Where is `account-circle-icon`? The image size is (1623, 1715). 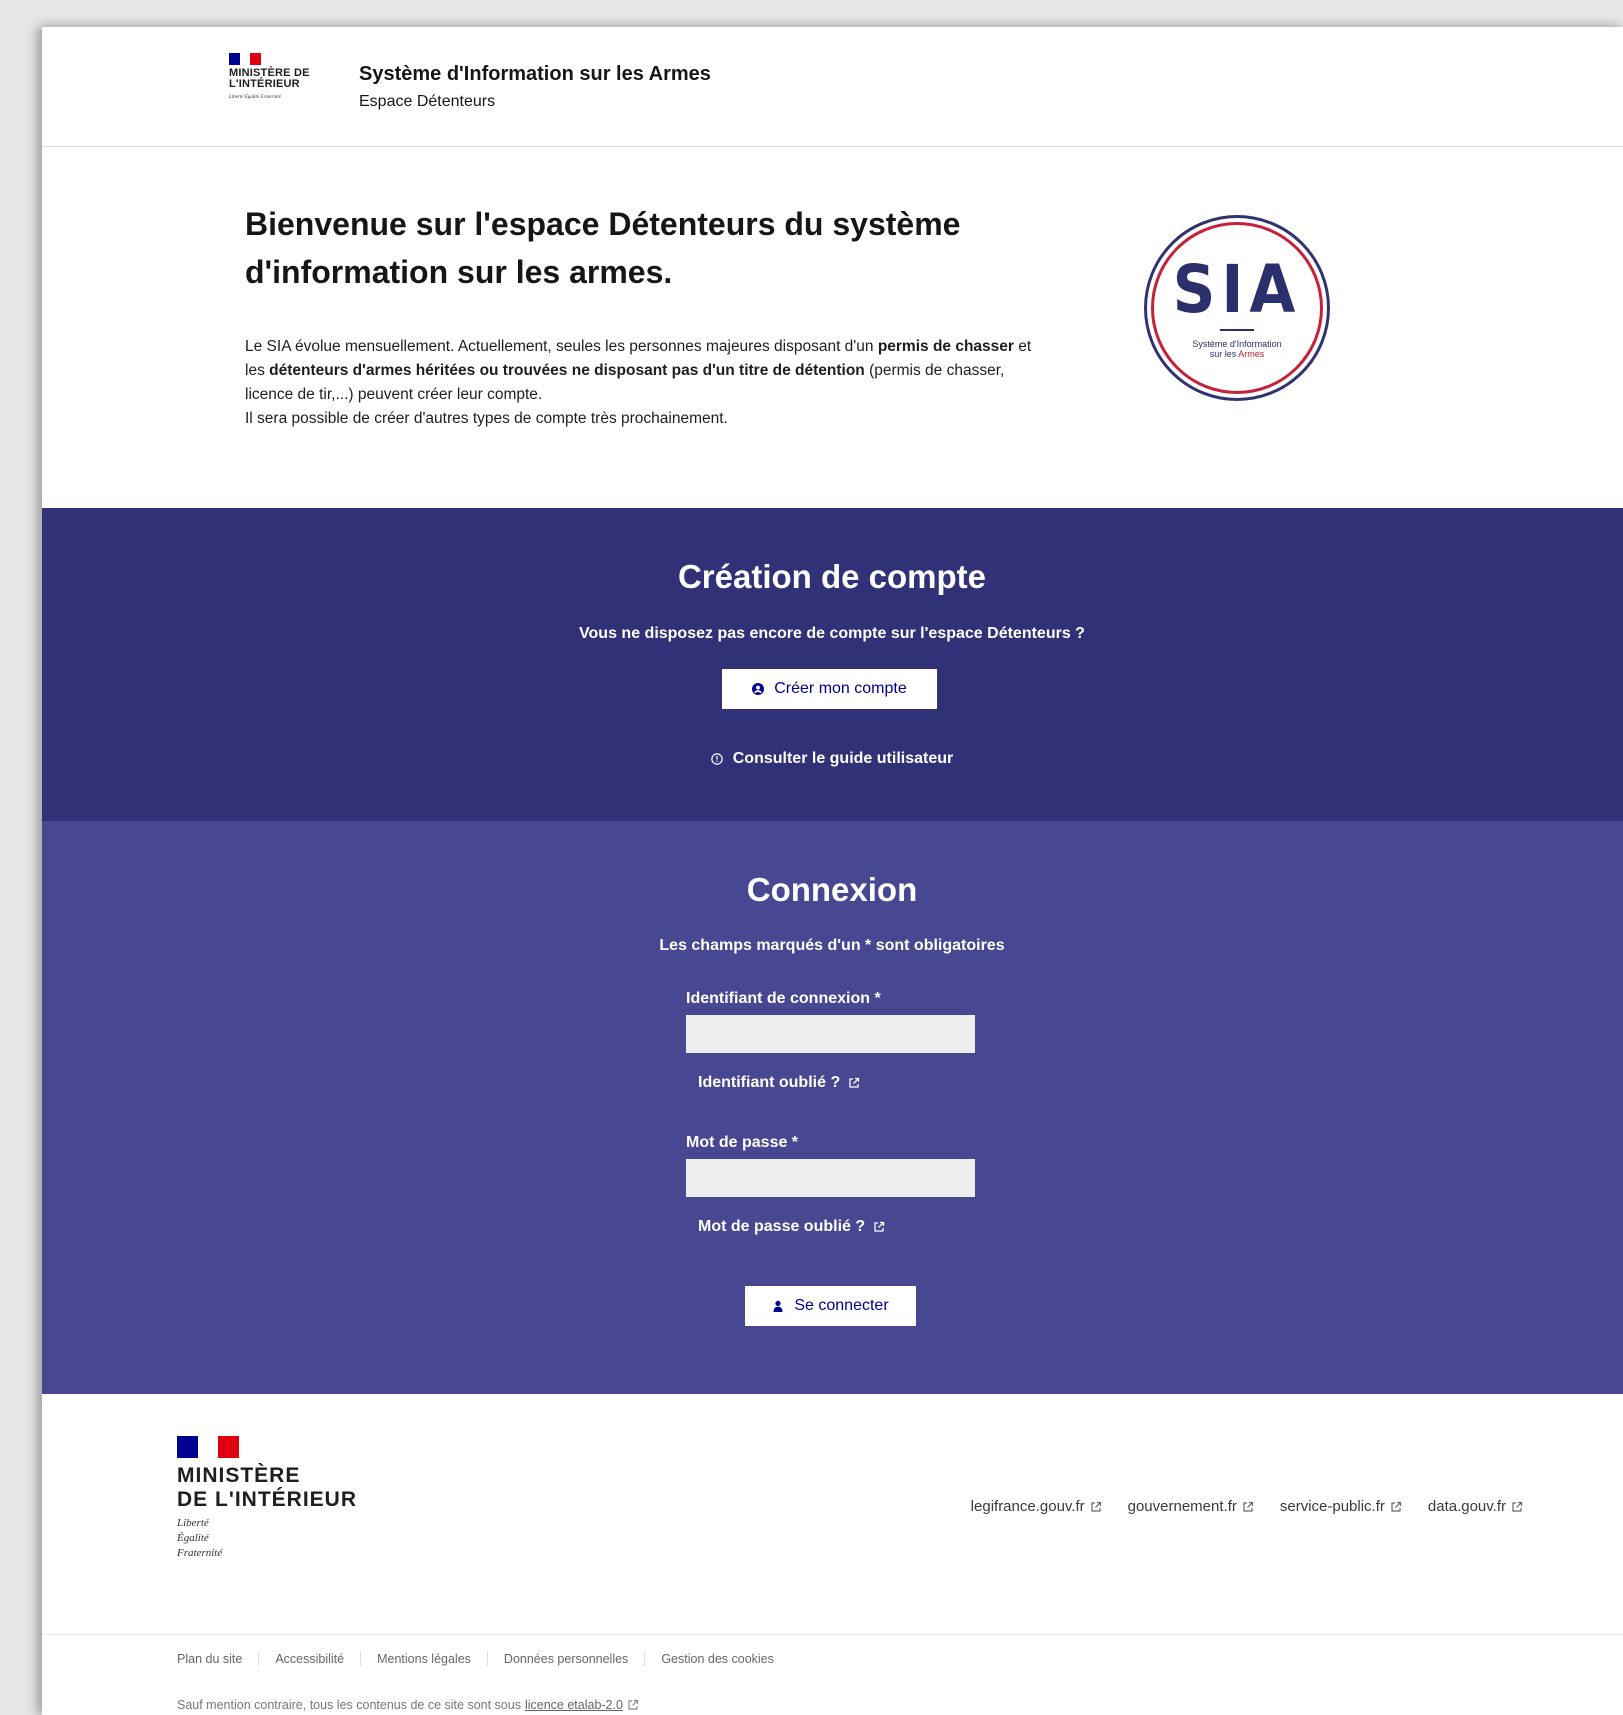 account-circle-icon is located at coordinates (758, 689).